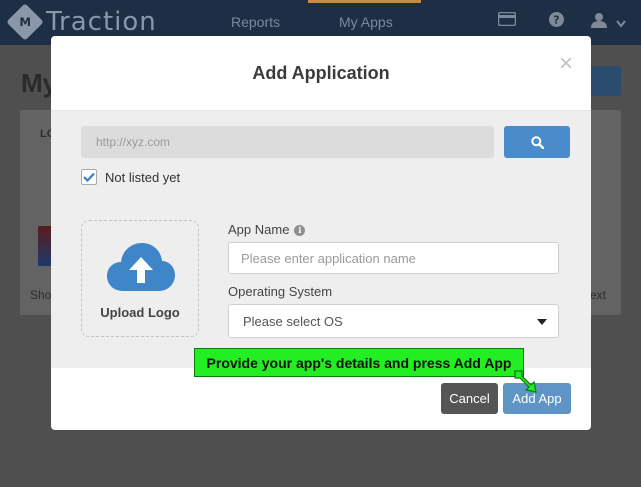  Describe the element at coordinates (469, 398) in the screenshot. I see `cancel-button: Cancel` at that location.